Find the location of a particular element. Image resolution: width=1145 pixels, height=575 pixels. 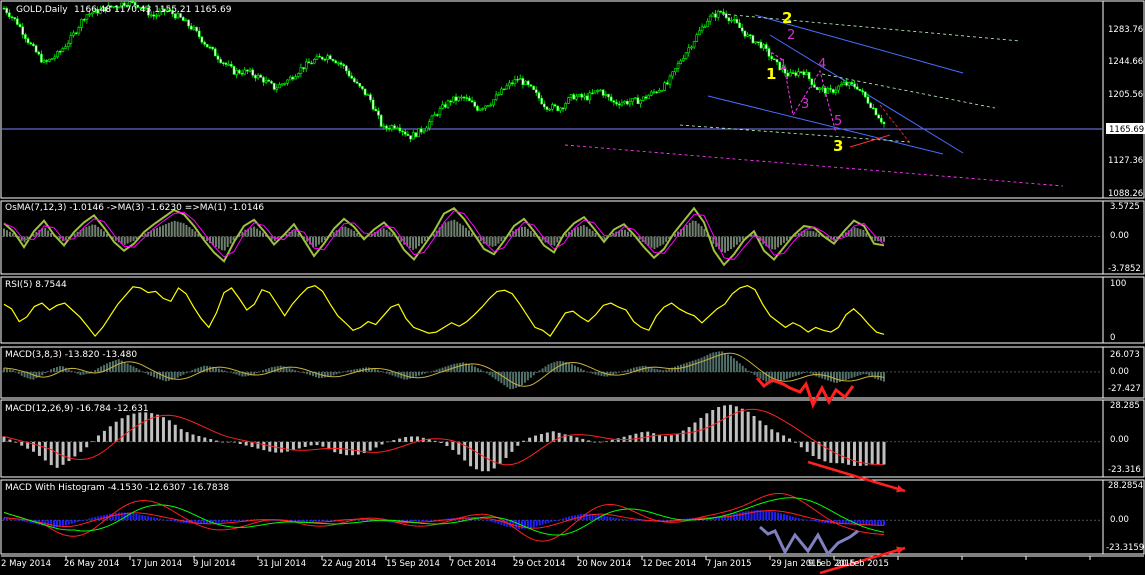

rsi-series is located at coordinates (444, 311).